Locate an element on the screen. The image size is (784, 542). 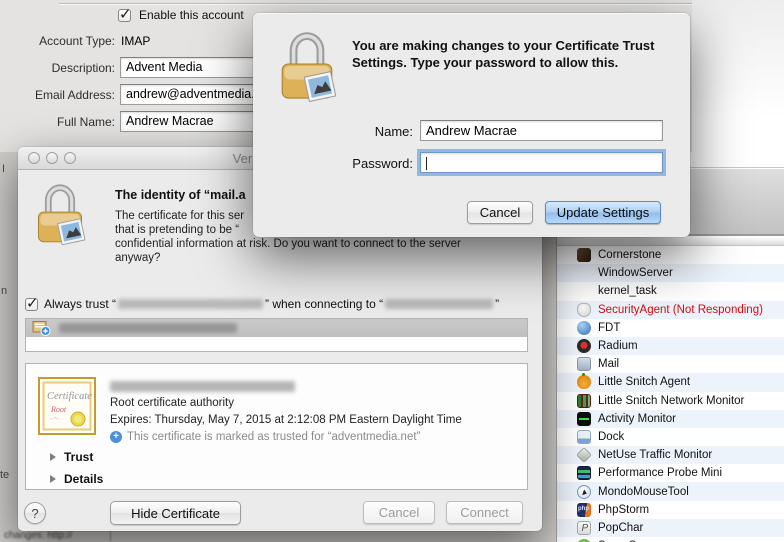
process-name: NetUse Traffic Monitor is located at coordinates (655, 455).